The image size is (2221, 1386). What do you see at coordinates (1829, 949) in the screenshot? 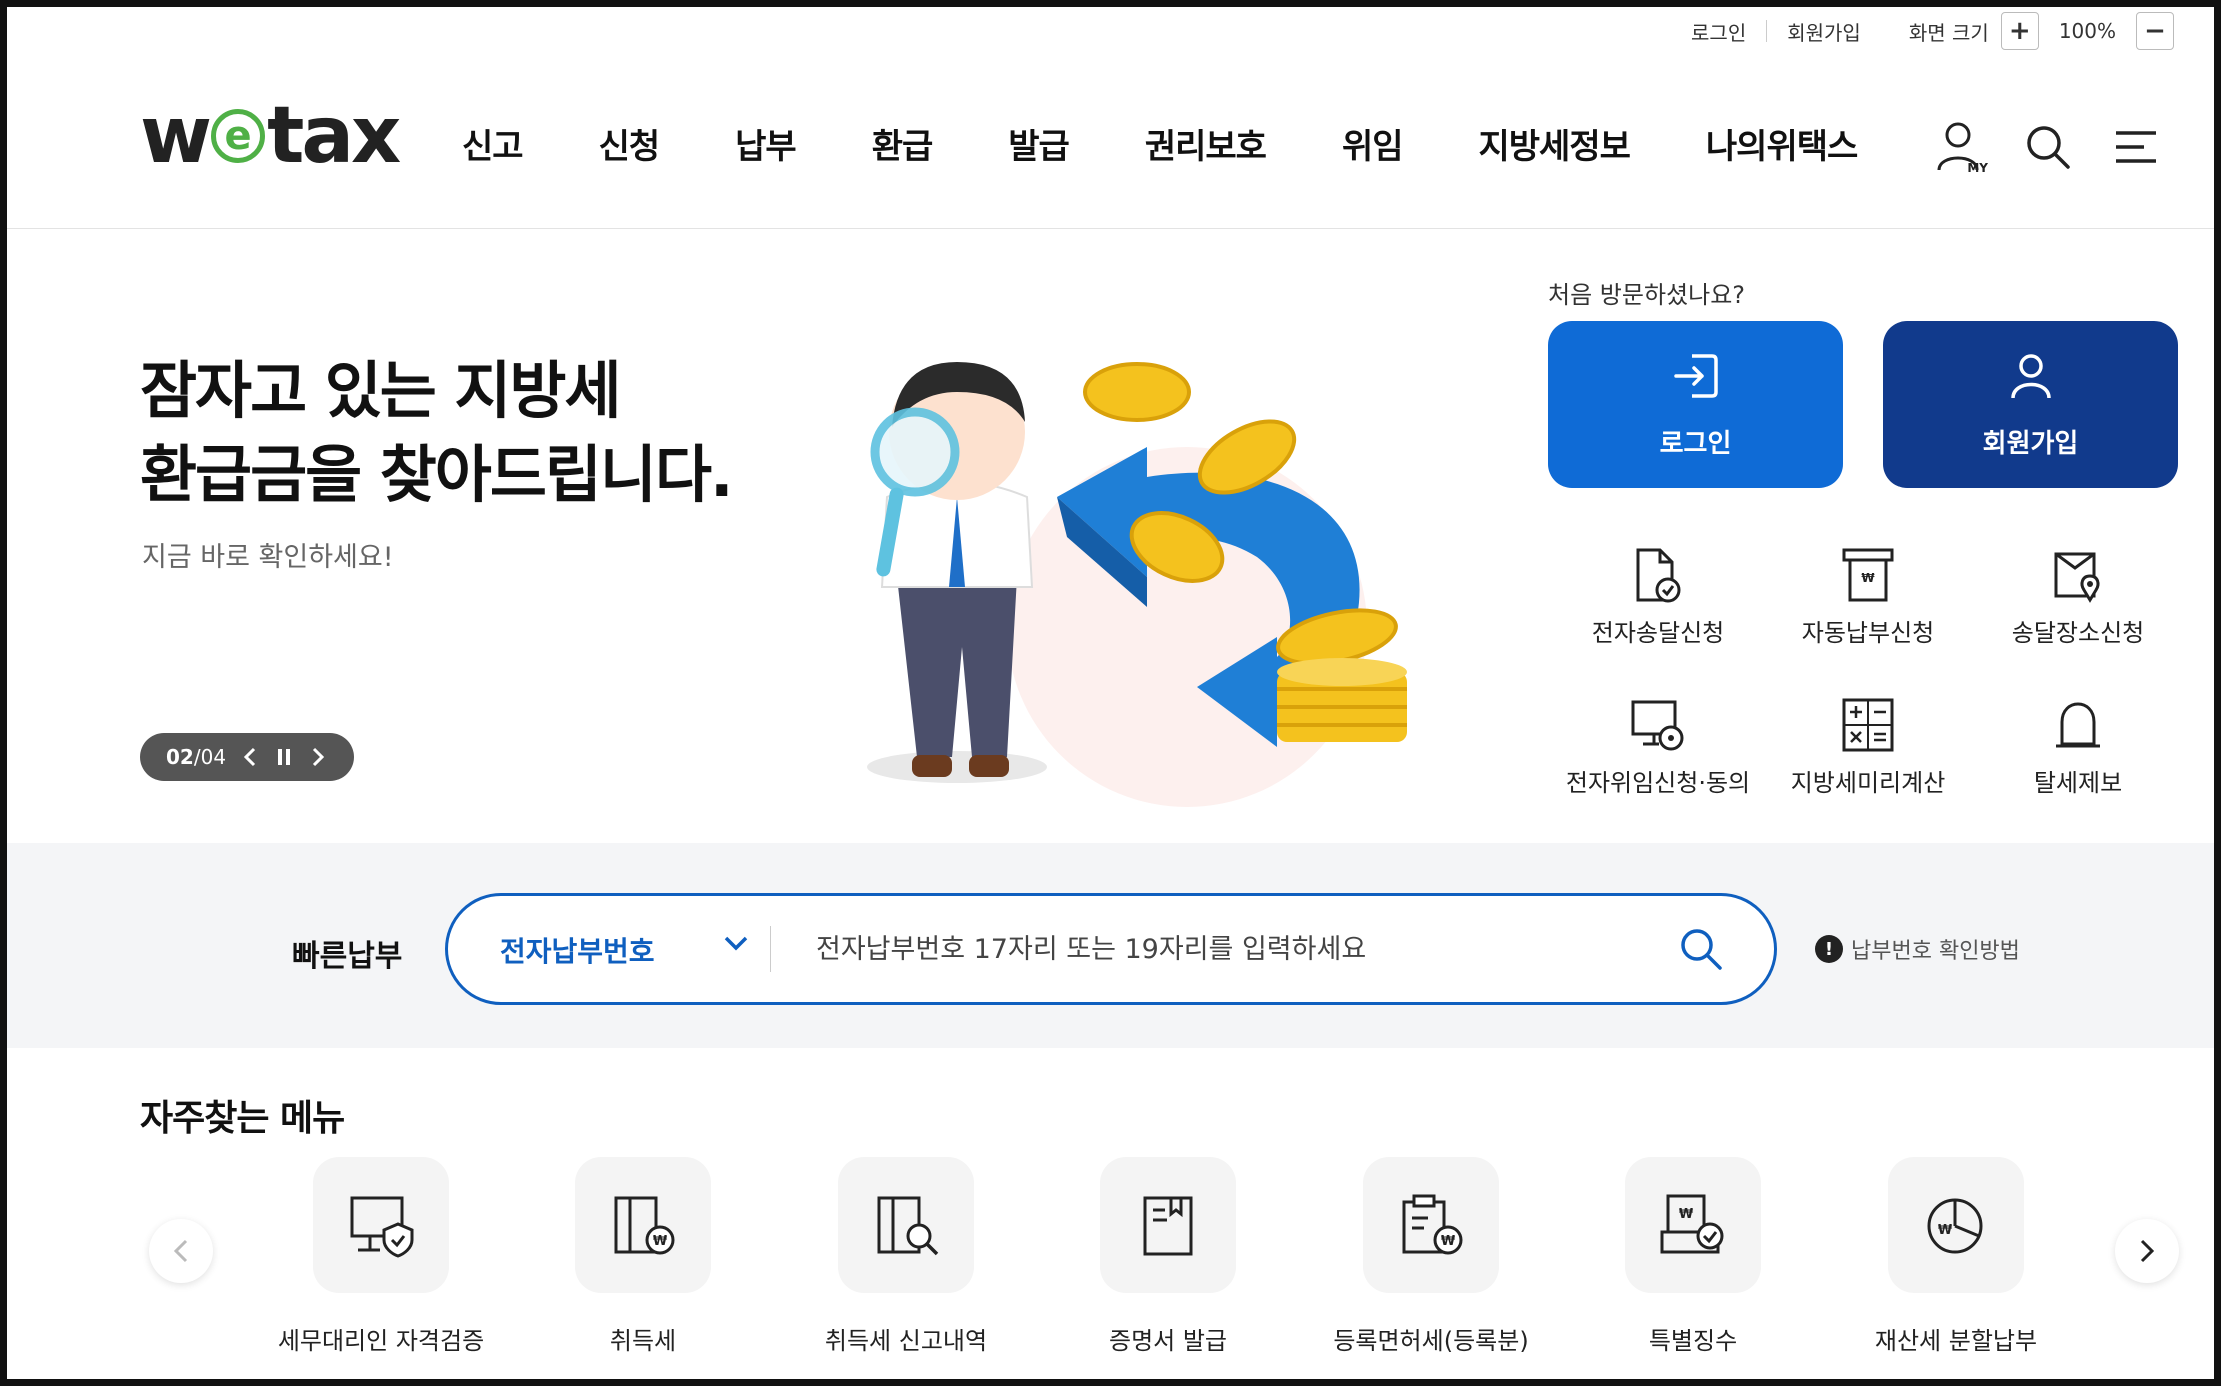
I see `info-icon: !` at bounding box center [1829, 949].